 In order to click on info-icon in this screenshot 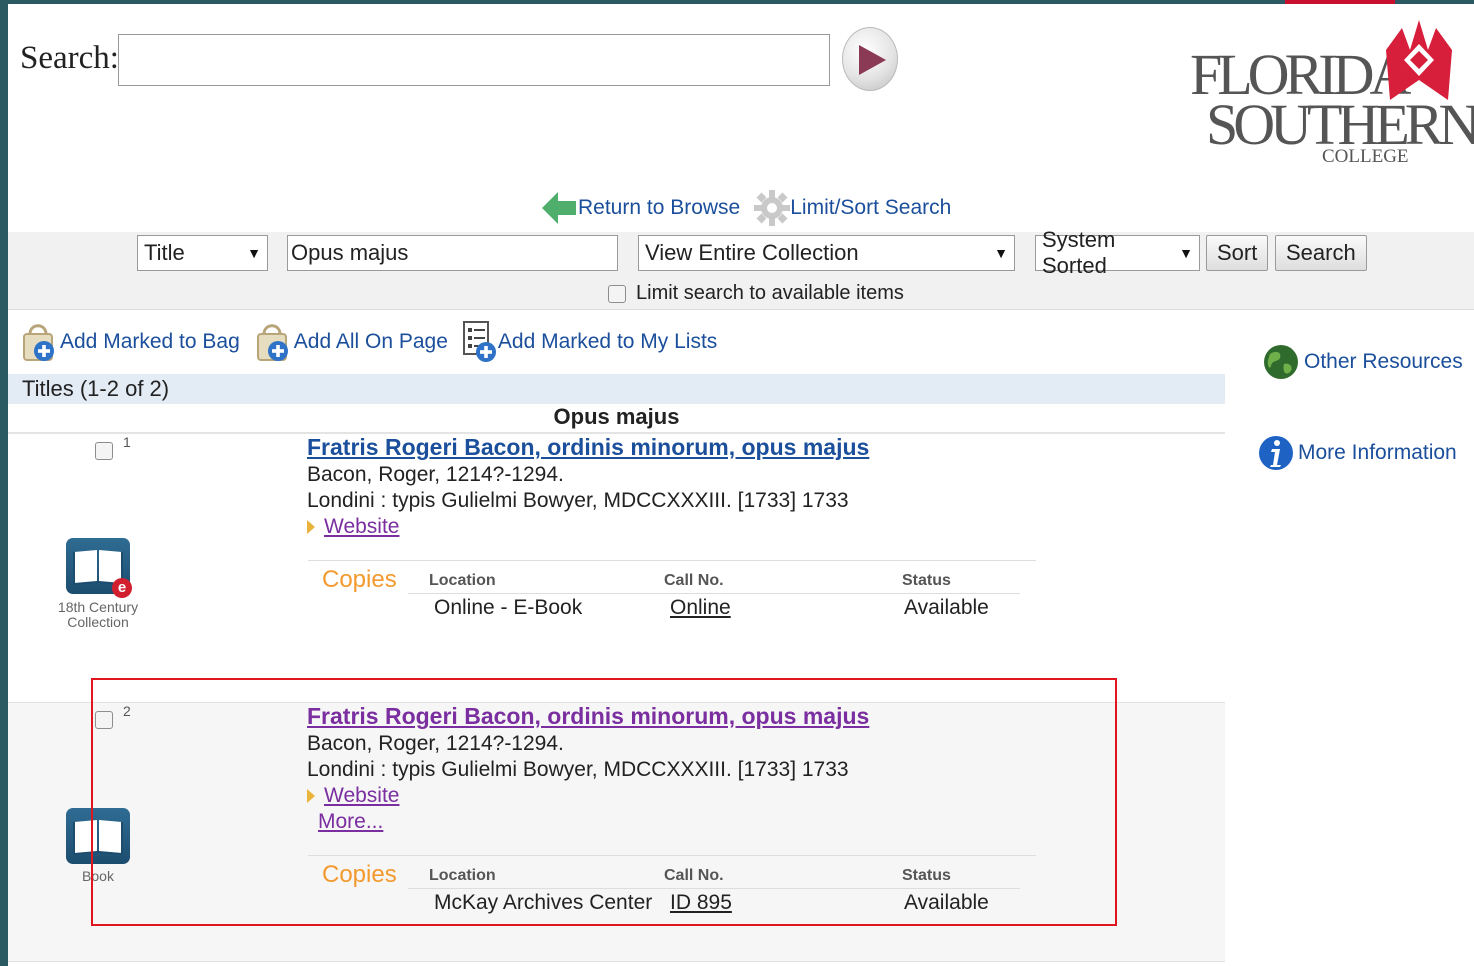, I will do `click(1276, 453)`.